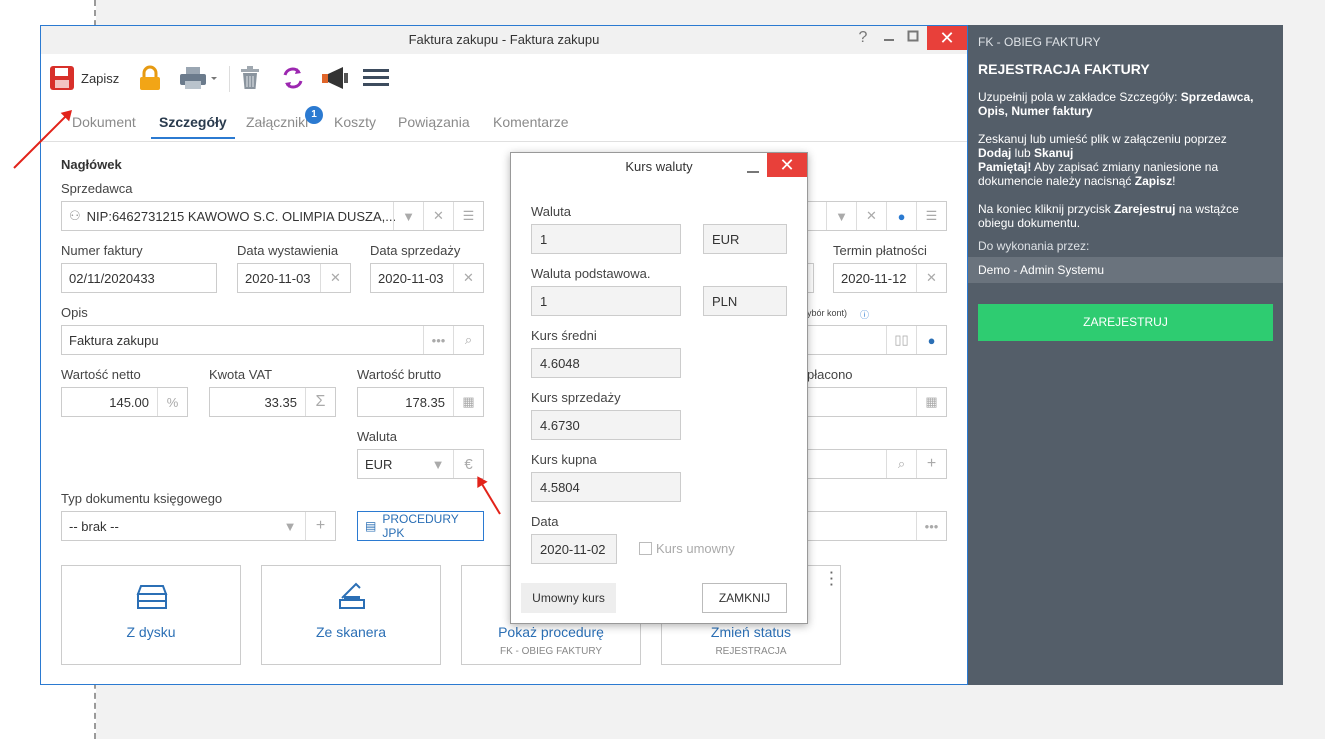 The height and width of the screenshot is (739, 1325). I want to click on accounts-field: ▯▯ ●, so click(874, 340).